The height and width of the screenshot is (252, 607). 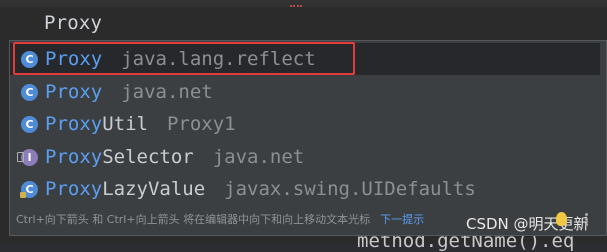 I want to click on completion-item-proxyselector: I Proxy Selector java.net, so click(x=305, y=157).